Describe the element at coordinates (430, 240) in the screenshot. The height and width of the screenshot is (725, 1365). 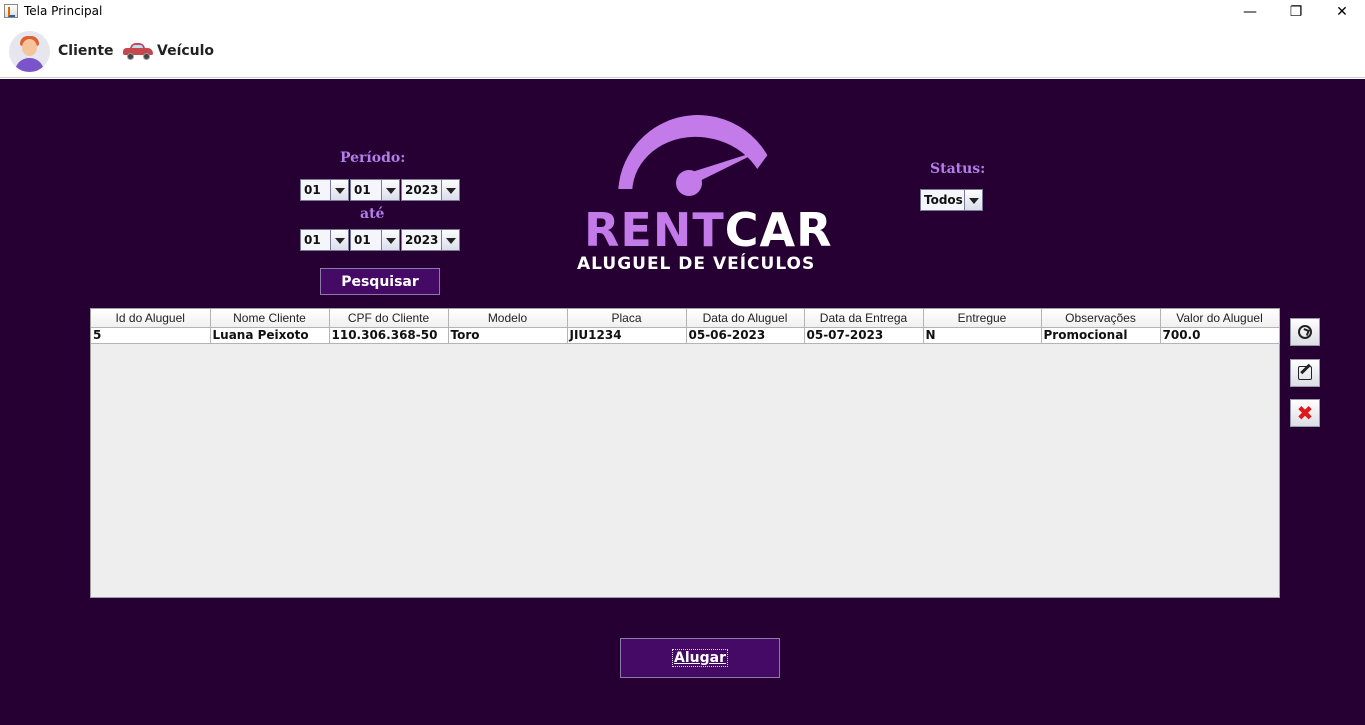
I see `to-year-select: 2023` at that location.